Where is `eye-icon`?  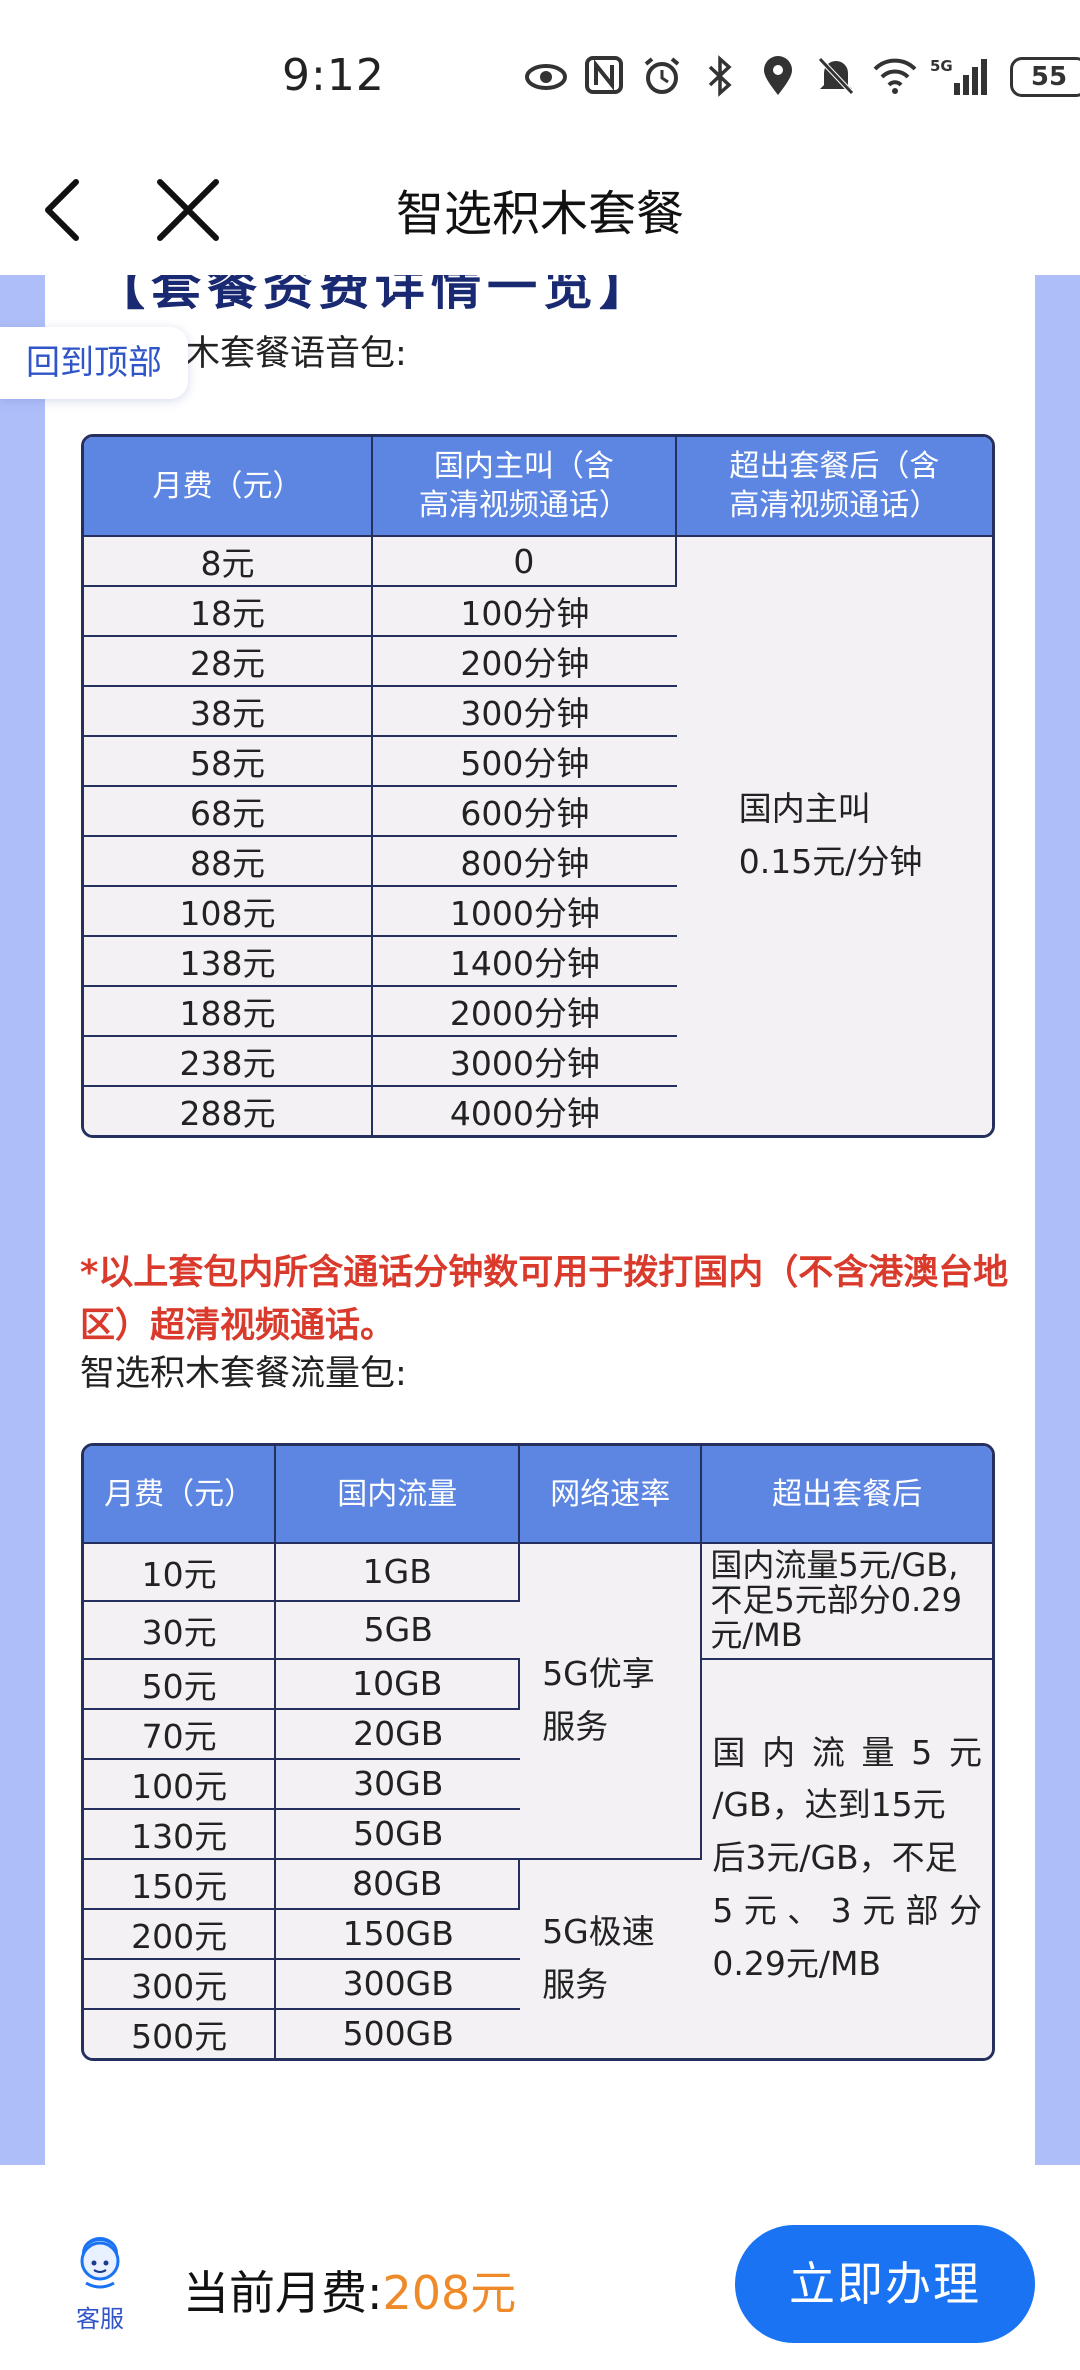
eye-icon is located at coordinates (546, 77).